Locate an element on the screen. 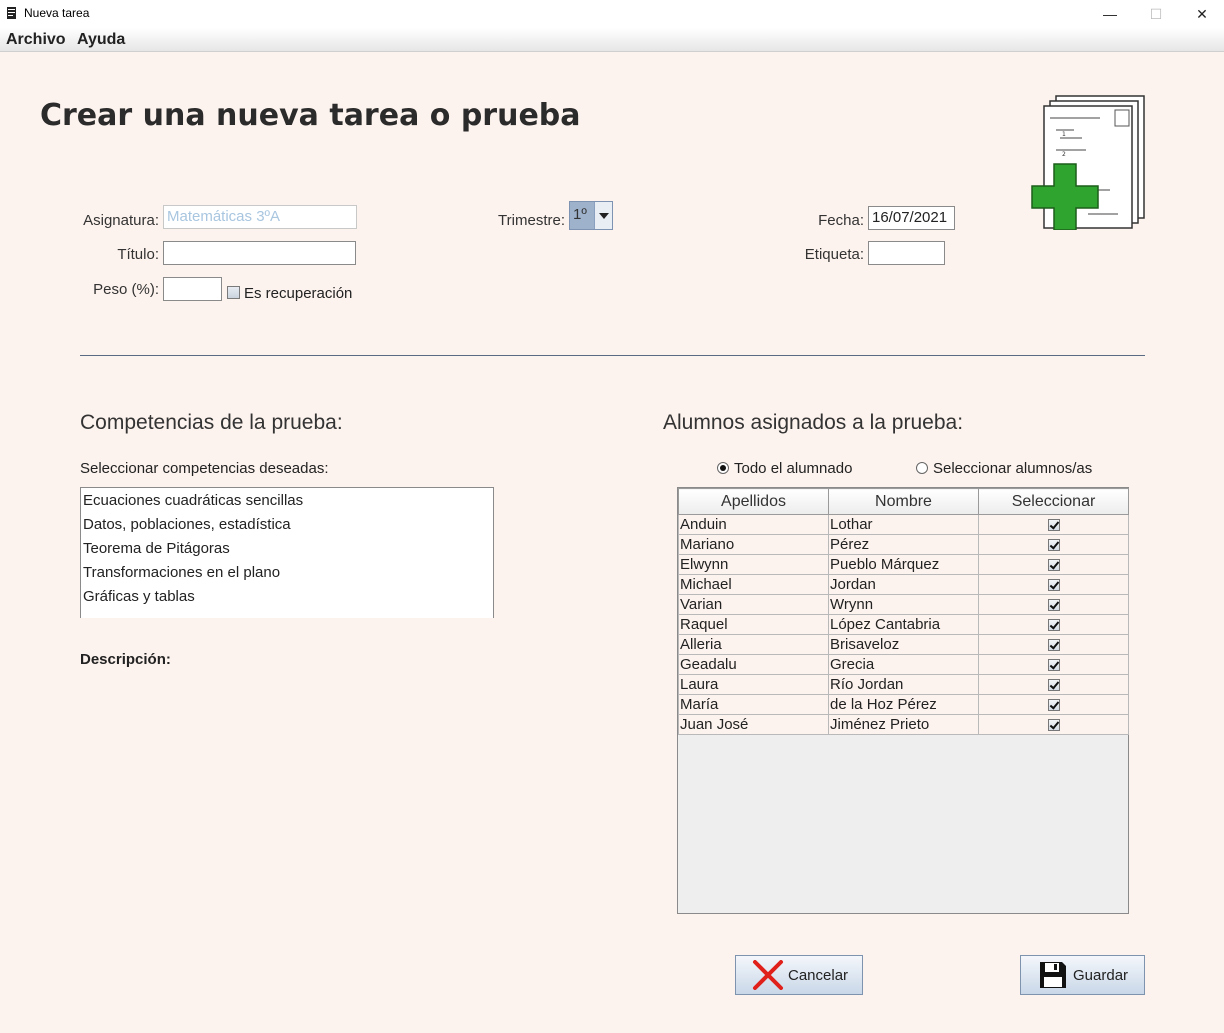  recuperacion-label: Es recuperación is located at coordinates (298, 293).